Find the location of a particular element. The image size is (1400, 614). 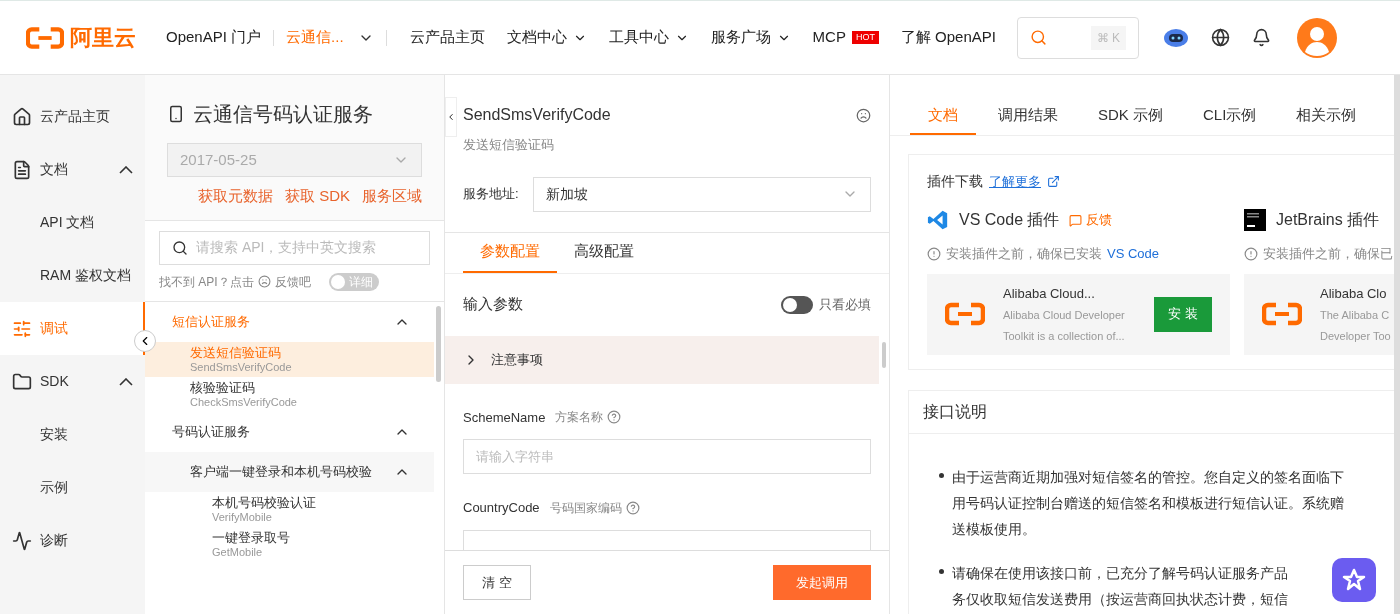

docs-icon is located at coordinates (22, 169).